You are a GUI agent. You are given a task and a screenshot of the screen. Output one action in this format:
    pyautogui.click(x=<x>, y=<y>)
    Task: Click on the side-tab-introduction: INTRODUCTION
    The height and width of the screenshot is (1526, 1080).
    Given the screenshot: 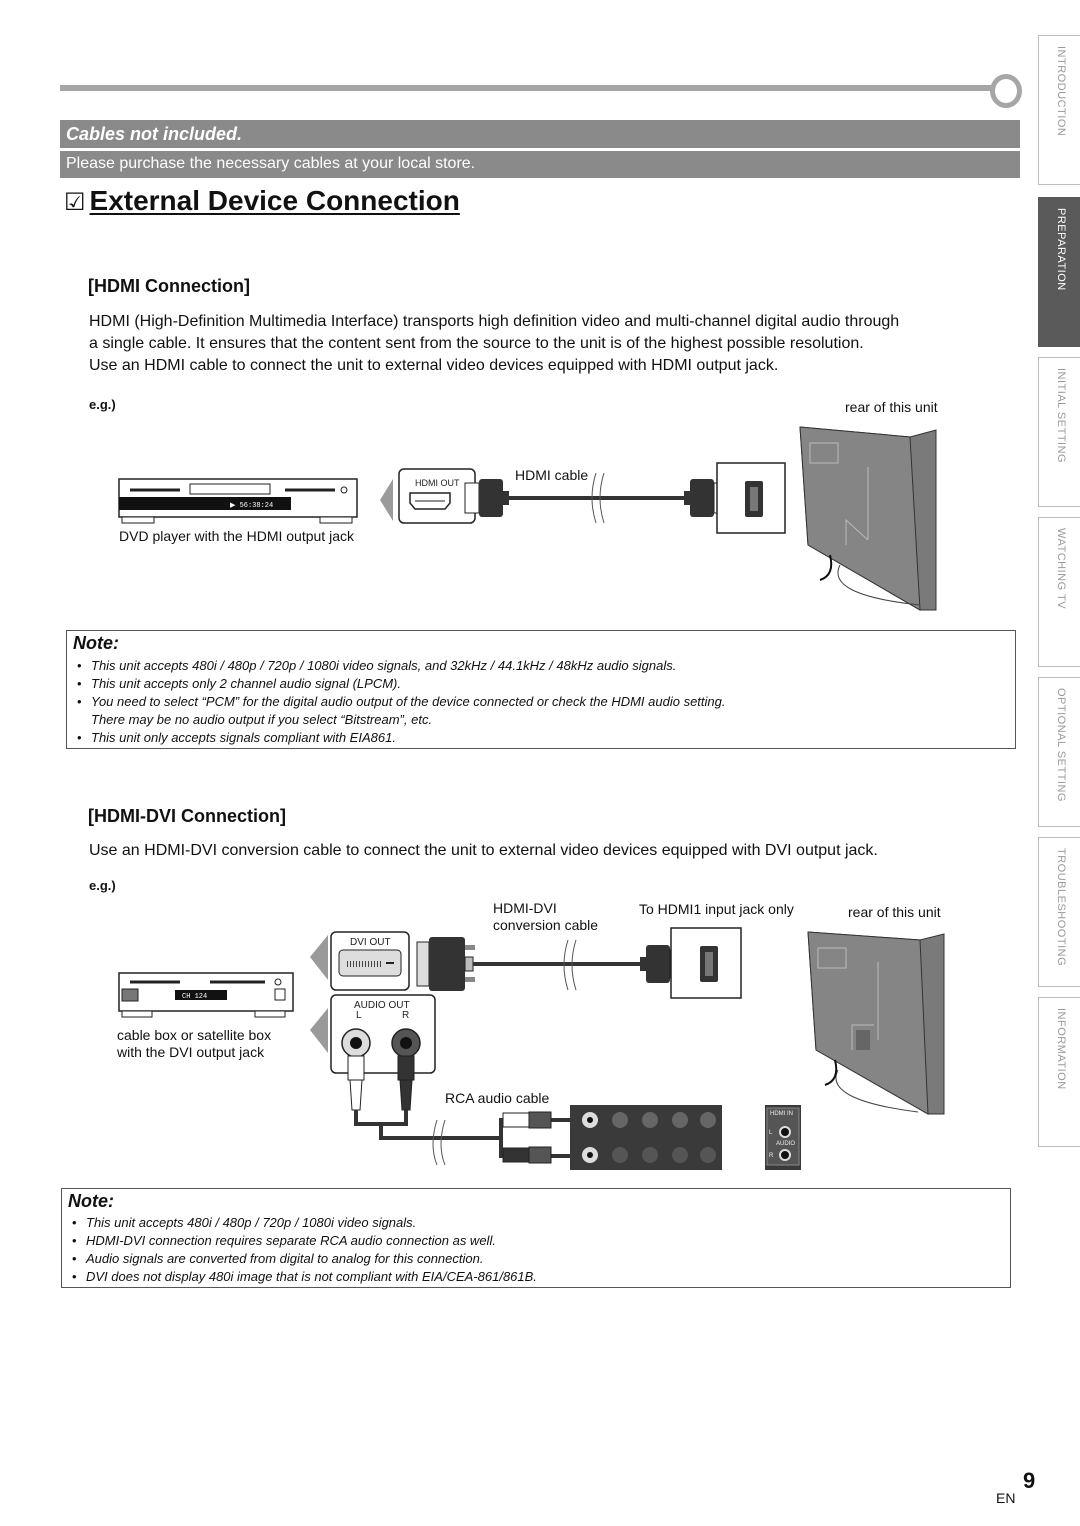 What is the action you would take?
    pyautogui.click(x=1059, y=110)
    